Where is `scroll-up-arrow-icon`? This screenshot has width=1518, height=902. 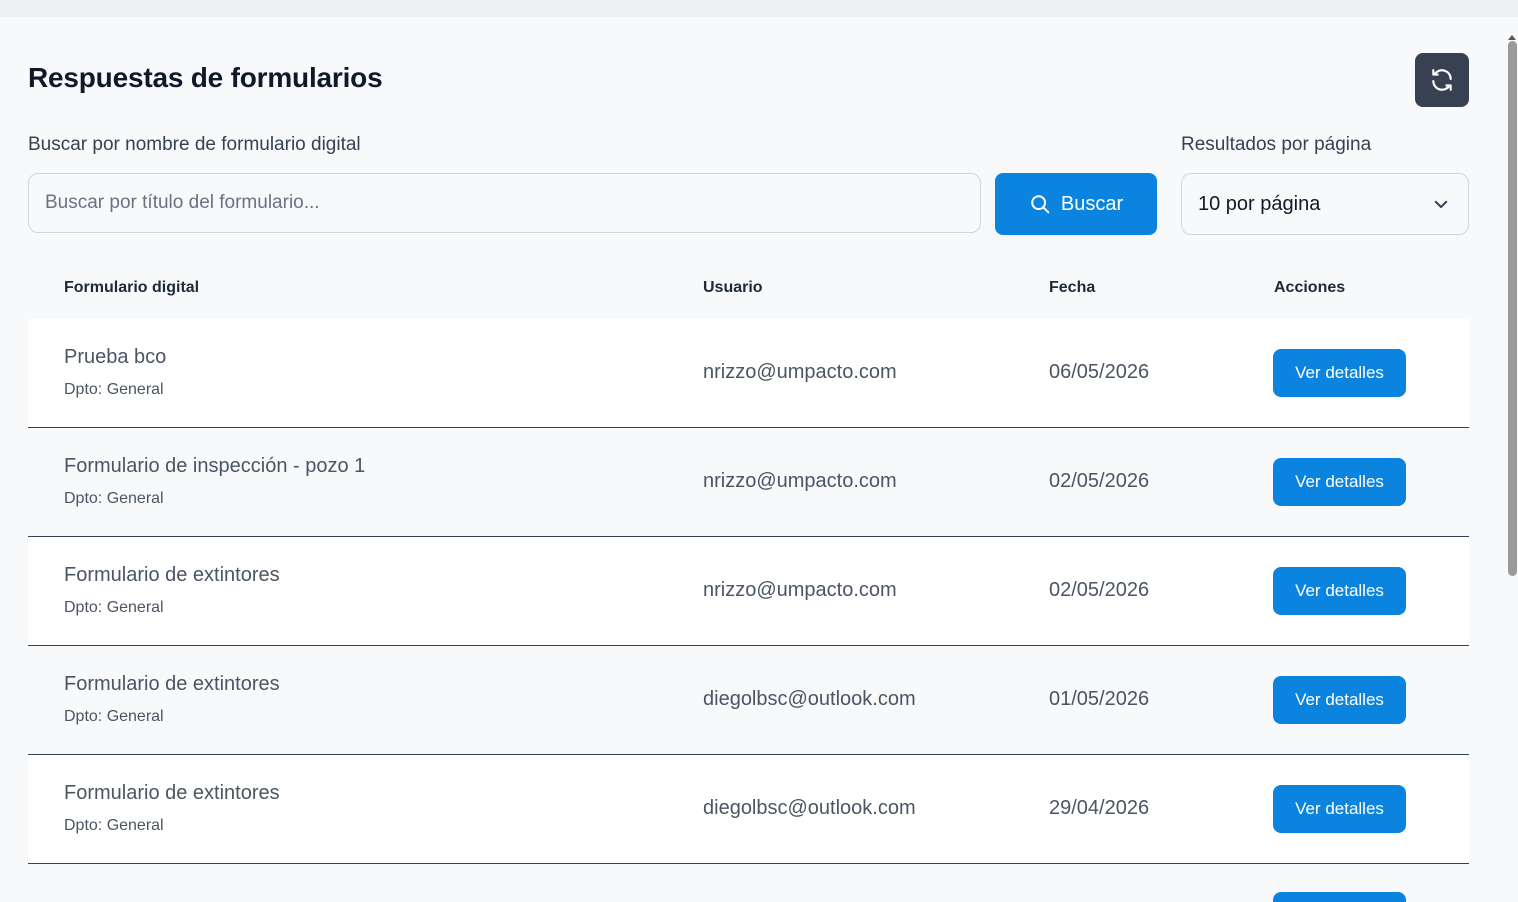
scroll-up-arrow-icon is located at coordinates (1512, 37).